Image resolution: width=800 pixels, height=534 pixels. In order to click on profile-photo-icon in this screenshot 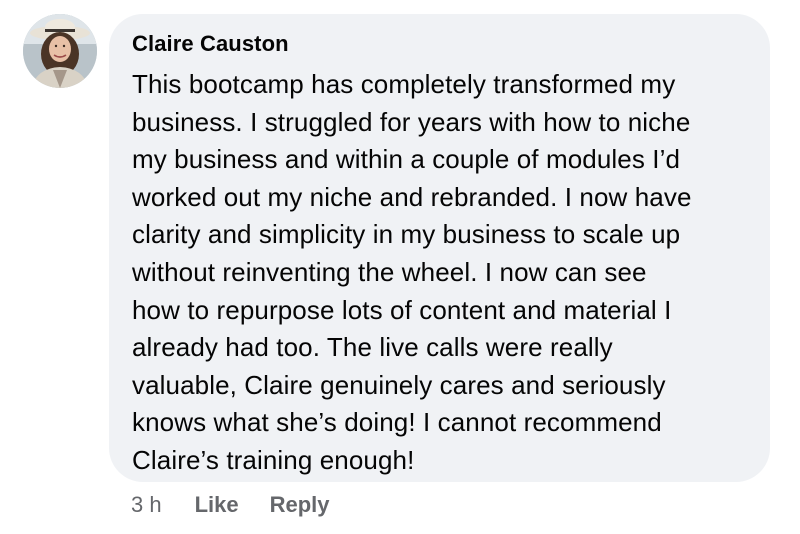, I will do `click(60, 51)`.